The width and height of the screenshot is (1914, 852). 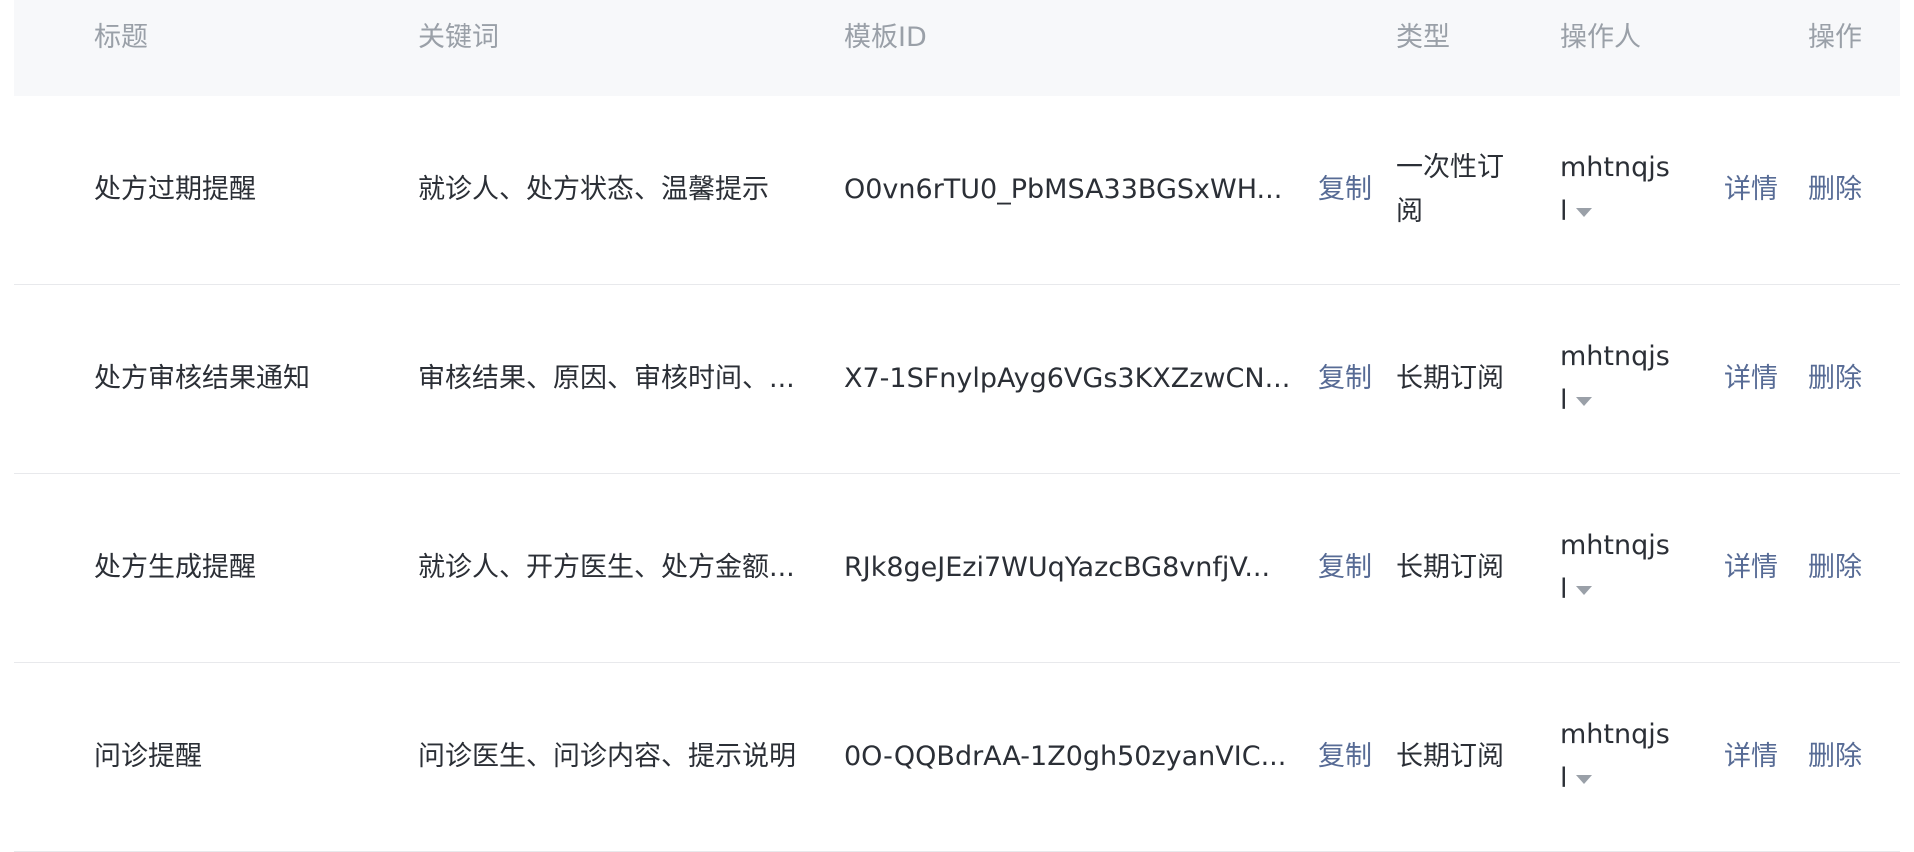 What do you see at coordinates (885, 37) in the screenshot?
I see `column-header-template-id: 模板ID` at bounding box center [885, 37].